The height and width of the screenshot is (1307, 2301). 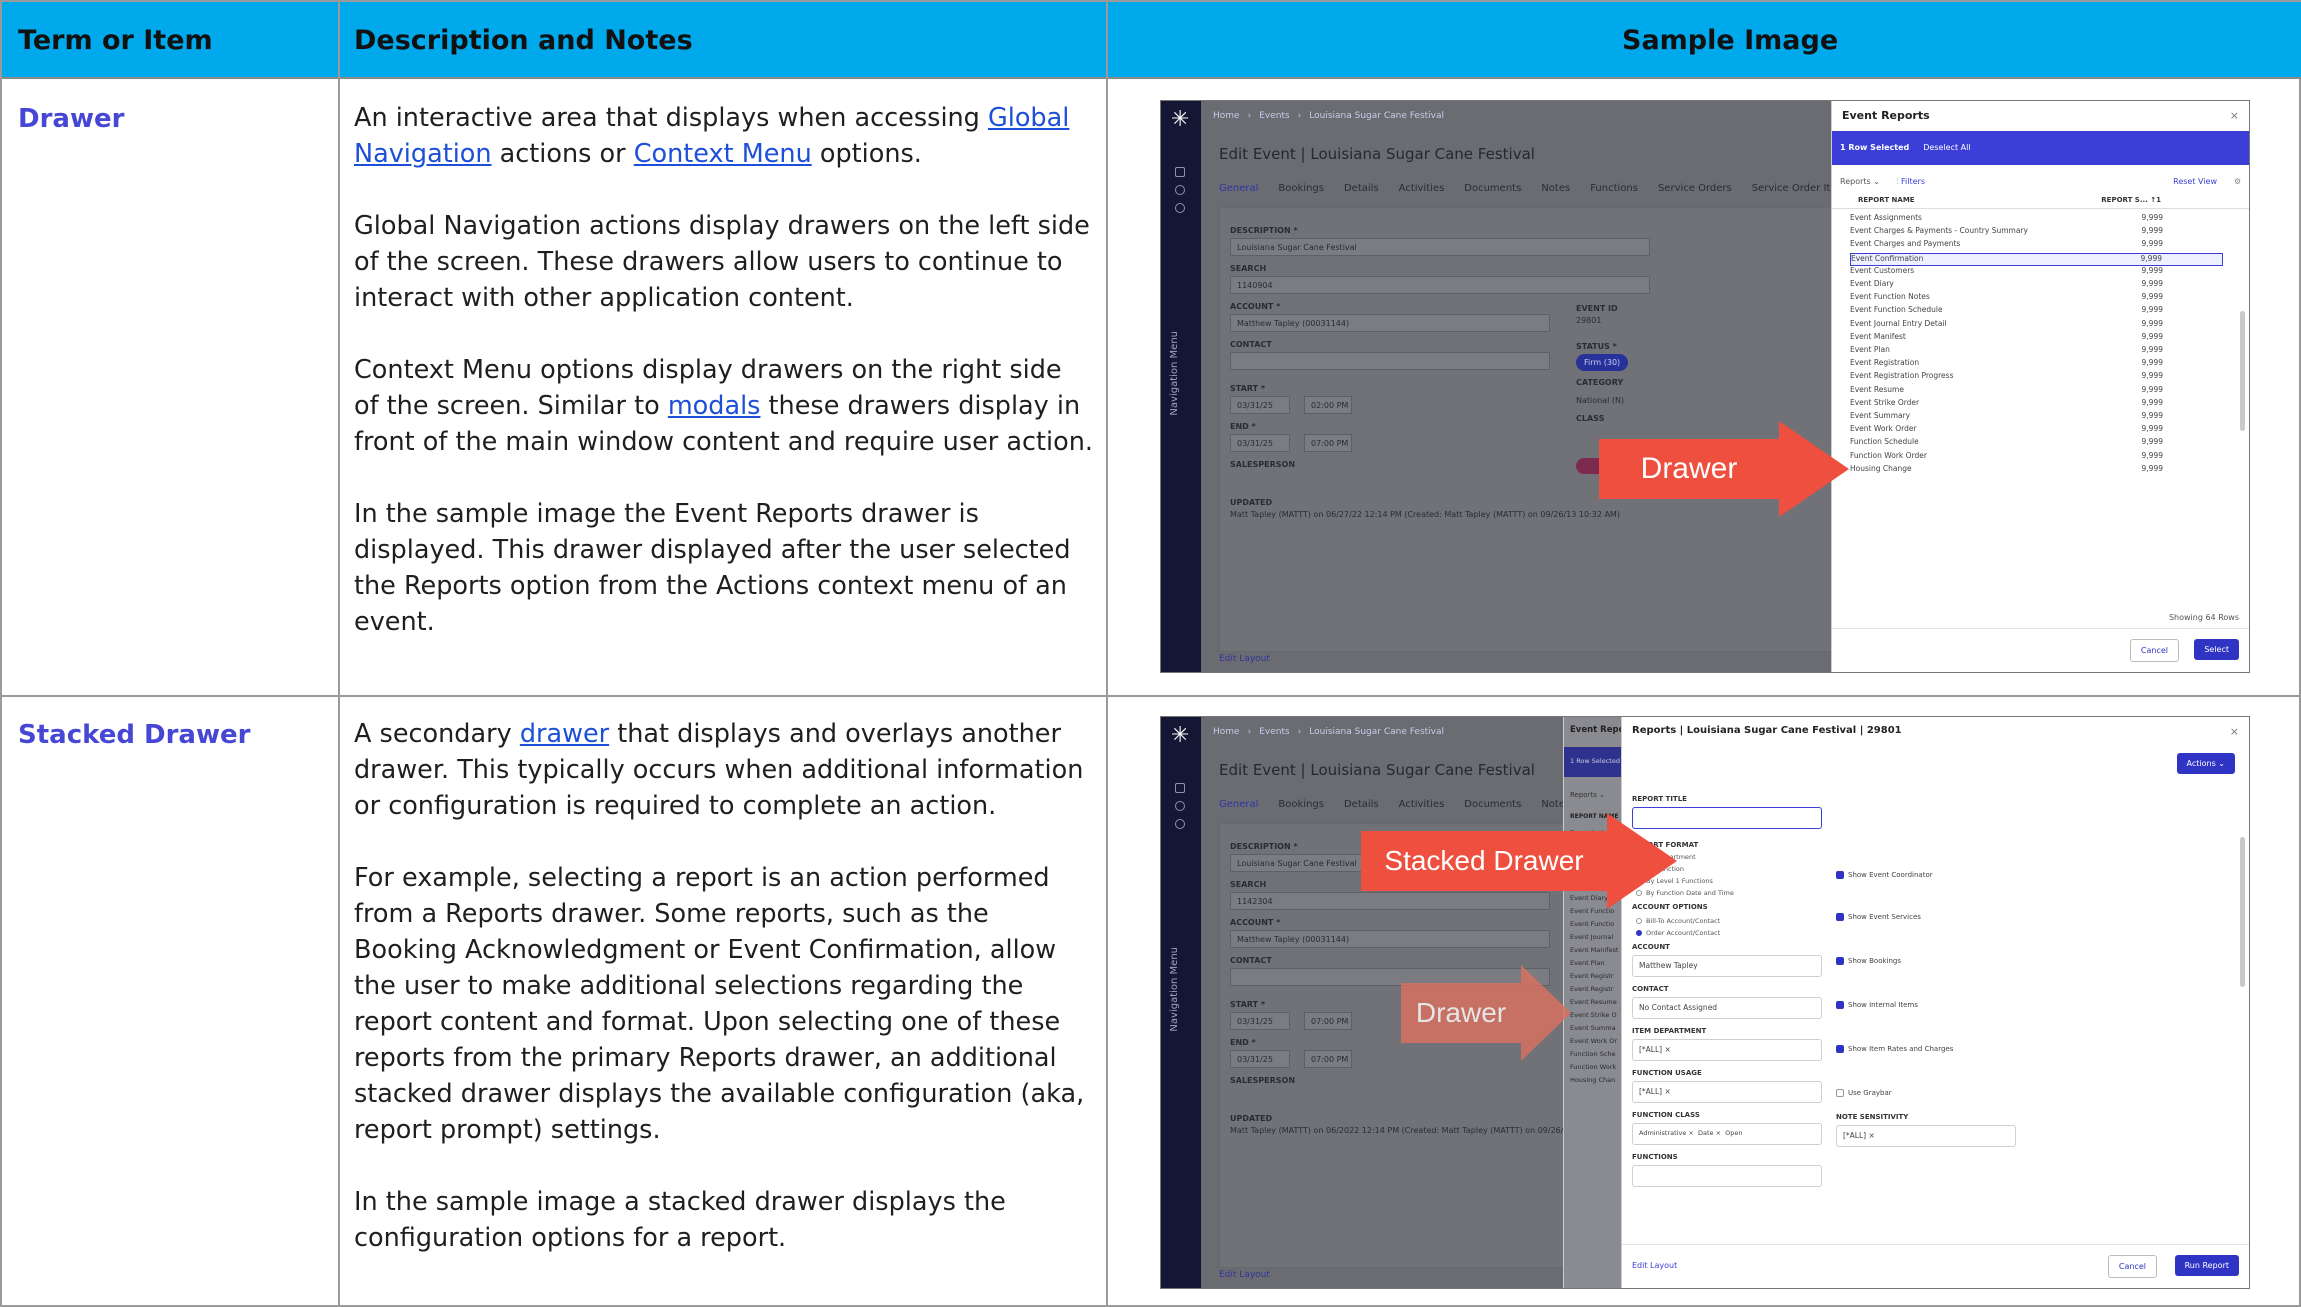 I want to click on callout-label: Stacked Drawer, so click(x=1484, y=861).